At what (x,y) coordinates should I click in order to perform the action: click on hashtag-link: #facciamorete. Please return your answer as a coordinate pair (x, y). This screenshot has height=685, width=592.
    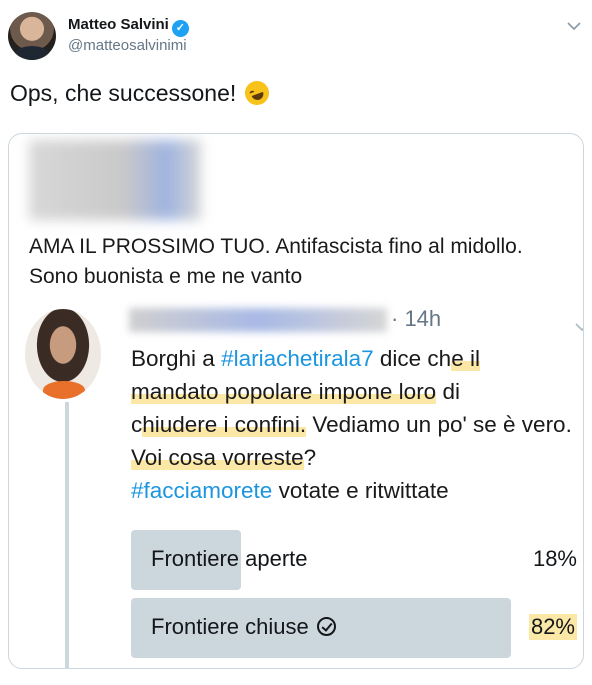
    Looking at the image, I should click on (202, 490).